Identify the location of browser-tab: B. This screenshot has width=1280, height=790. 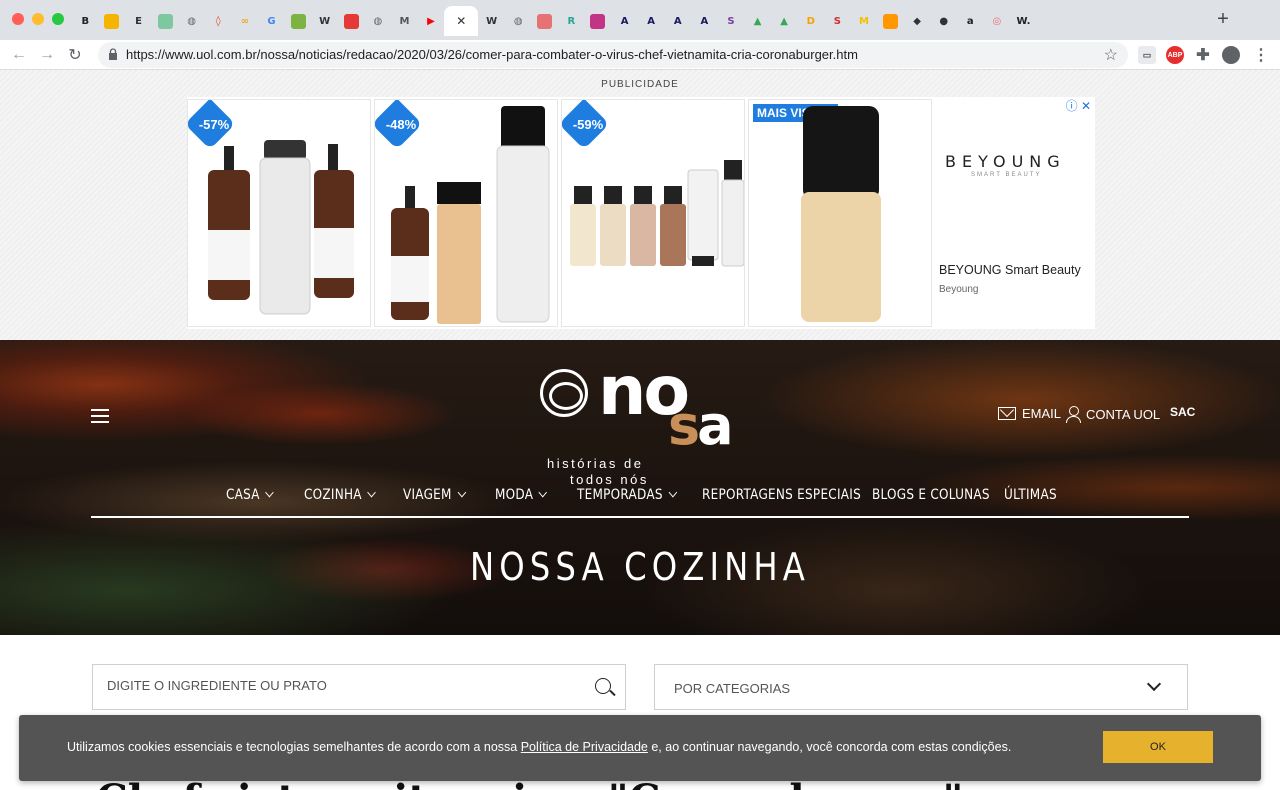
(85, 21).